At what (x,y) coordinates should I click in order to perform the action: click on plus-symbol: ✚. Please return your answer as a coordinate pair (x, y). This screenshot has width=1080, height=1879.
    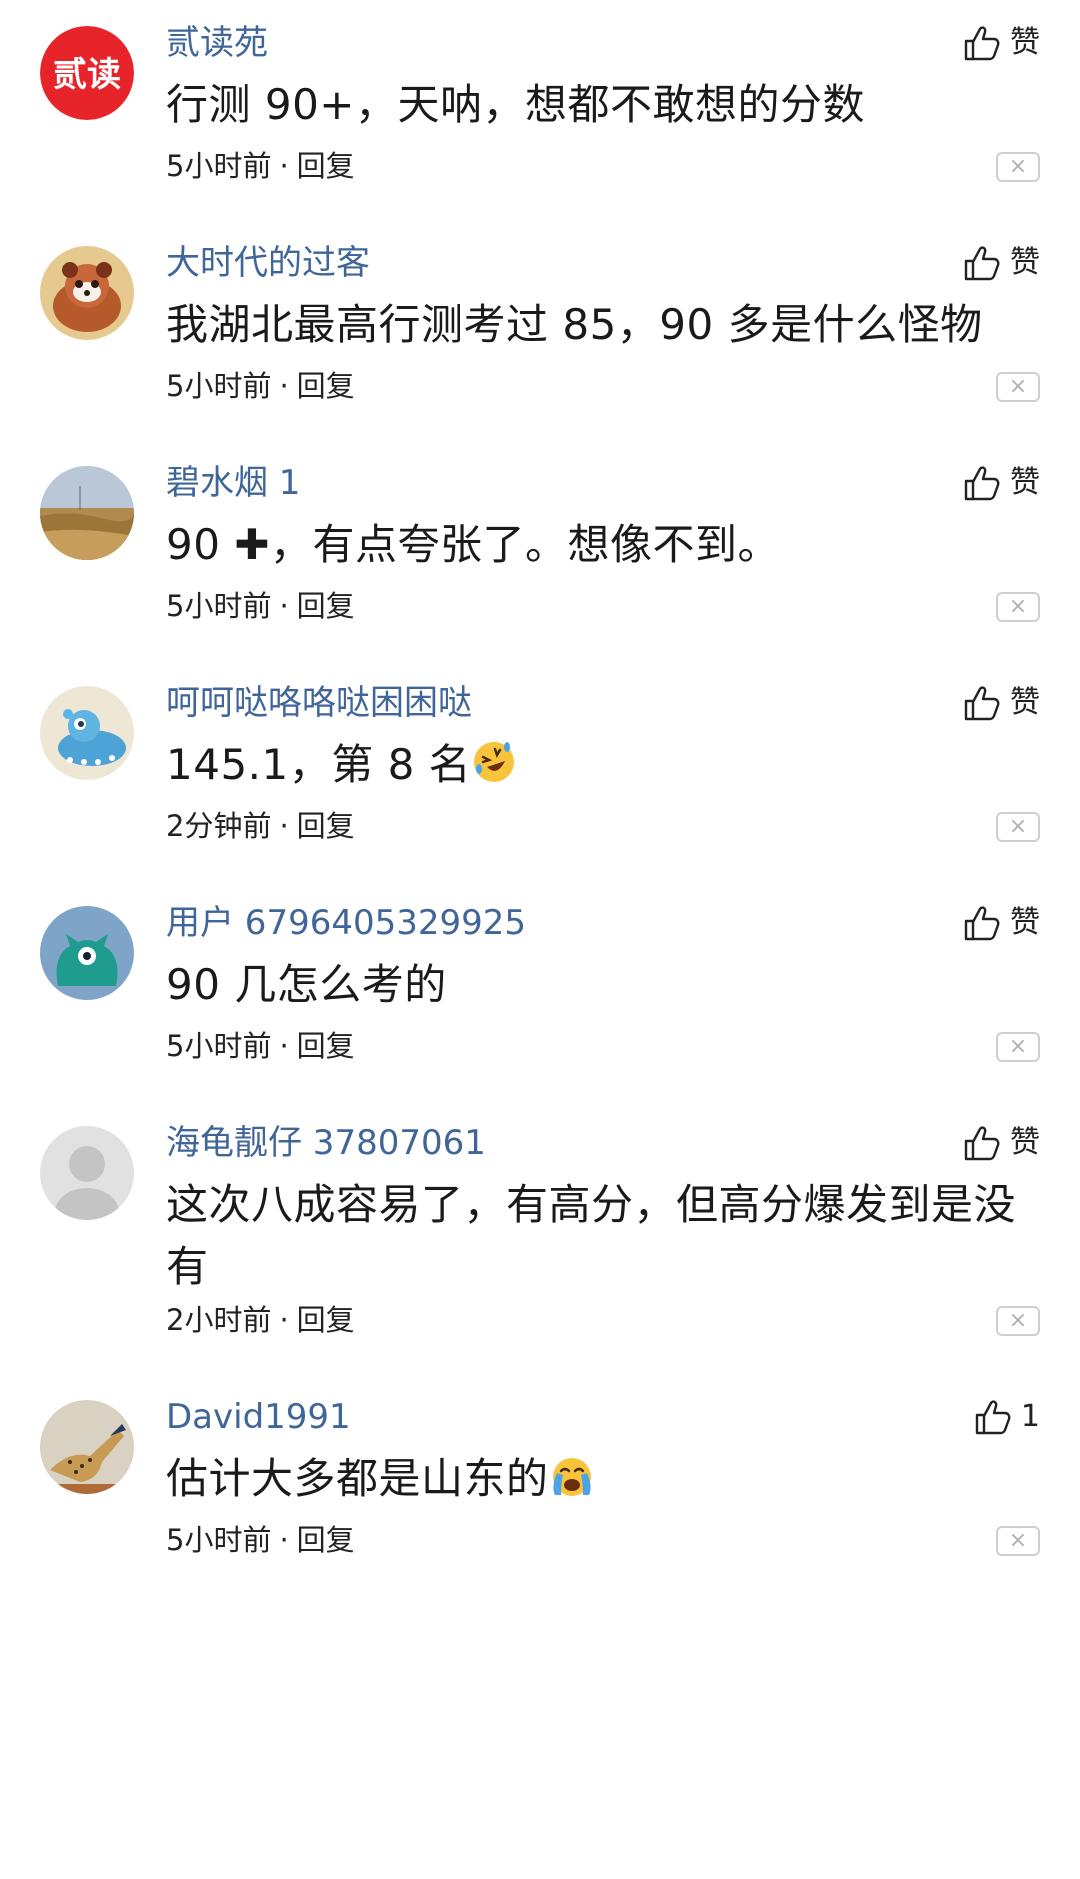
    Looking at the image, I should click on (252, 544).